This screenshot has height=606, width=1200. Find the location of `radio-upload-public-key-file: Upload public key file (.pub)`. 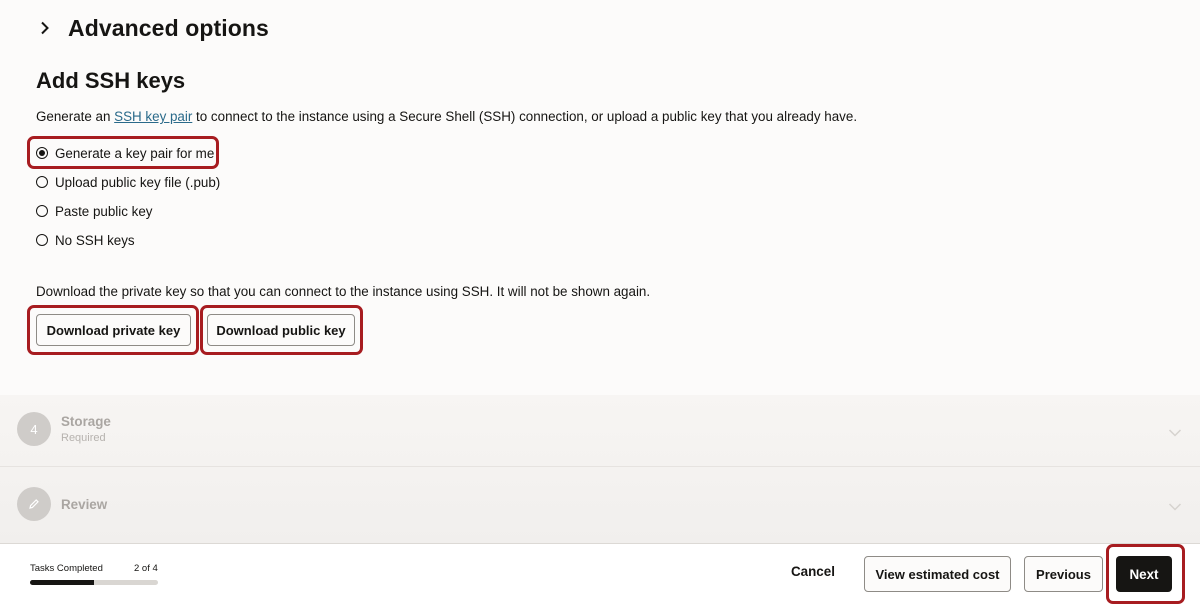

radio-upload-public-key-file: Upload public key file (.pub) is located at coordinates (128, 182).